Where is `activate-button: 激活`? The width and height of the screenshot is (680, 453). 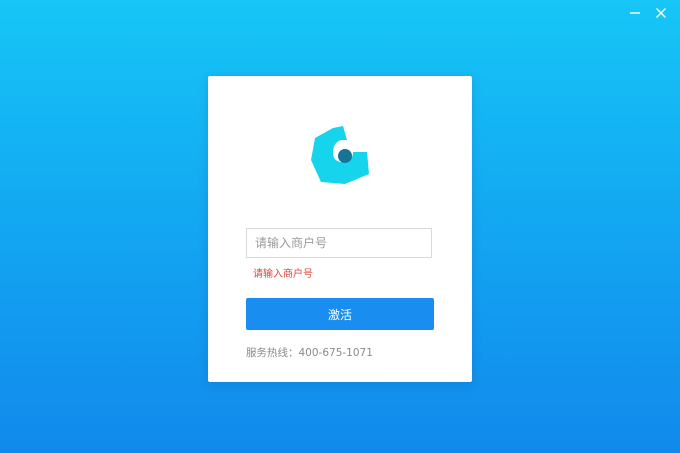
activate-button: 激活 is located at coordinates (340, 314).